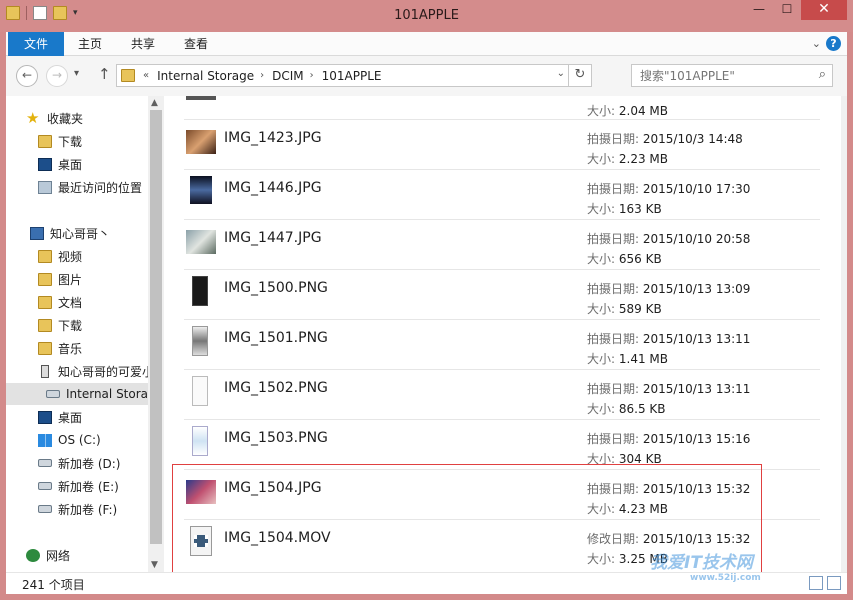  What do you see at coordinates (77, 371) in the screenshot?
I see `sidebar-item-iphone: 知心哥哥的可爱小` at bounding box center [77, 371].